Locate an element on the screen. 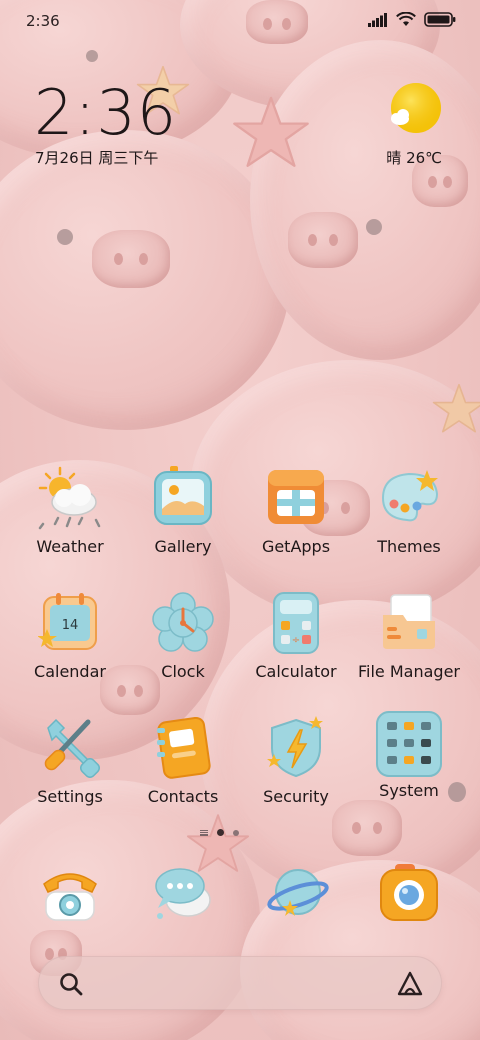  calendar-date-badge: 14 is located at coordinates (70, 625).